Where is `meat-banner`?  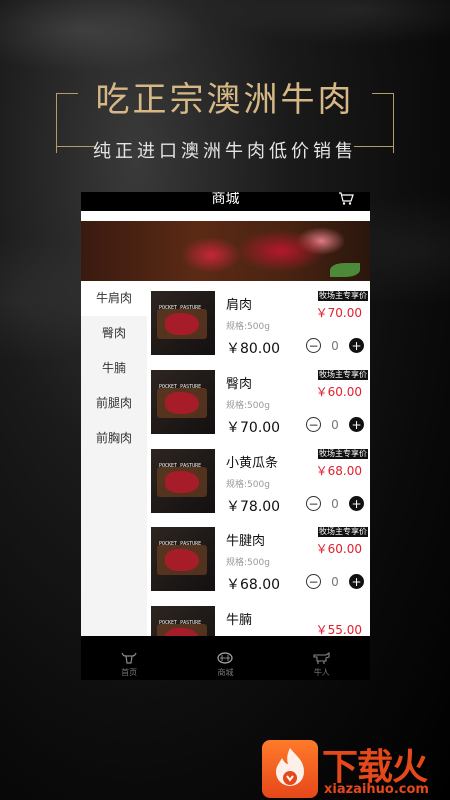 meat-banner is located at coordinates (225, 251).